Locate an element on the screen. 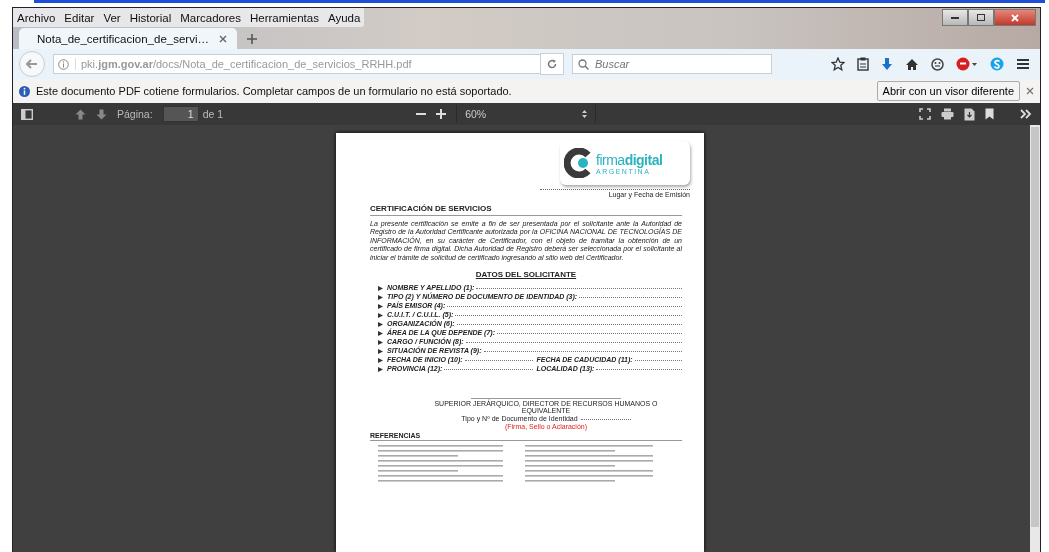 The height and width of the screenshot is (552, 1049). s-logo-icon is located at coordinates (997, 64).